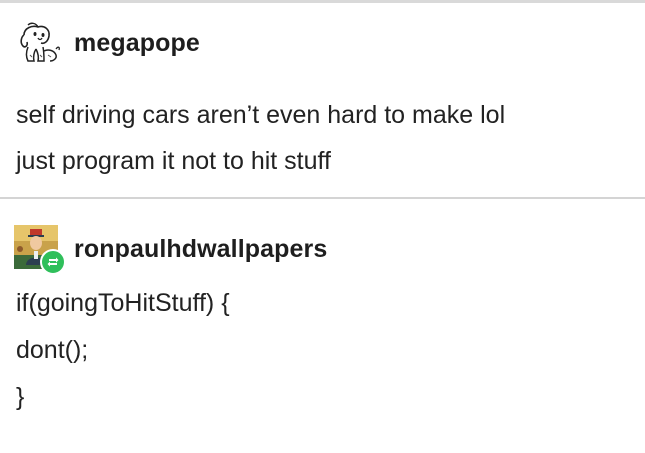 Image resolution: width=645 pixels, height=453 pixels. Describe the element at coordinates (52, 350) in the screenshot. I see `post-text-line: dont();` at that location.